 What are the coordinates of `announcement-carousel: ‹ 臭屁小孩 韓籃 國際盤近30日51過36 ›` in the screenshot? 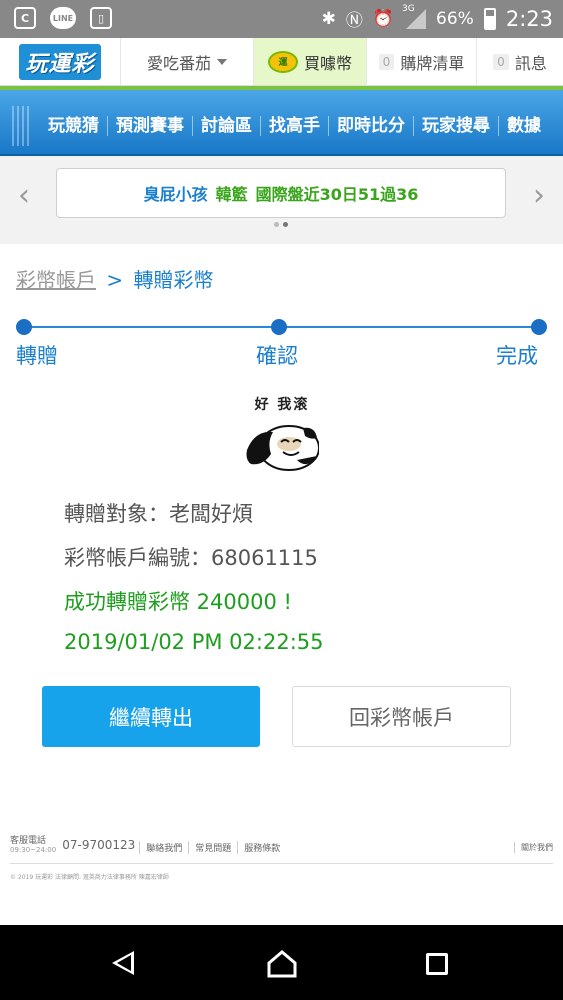 It's located at (281, 200).